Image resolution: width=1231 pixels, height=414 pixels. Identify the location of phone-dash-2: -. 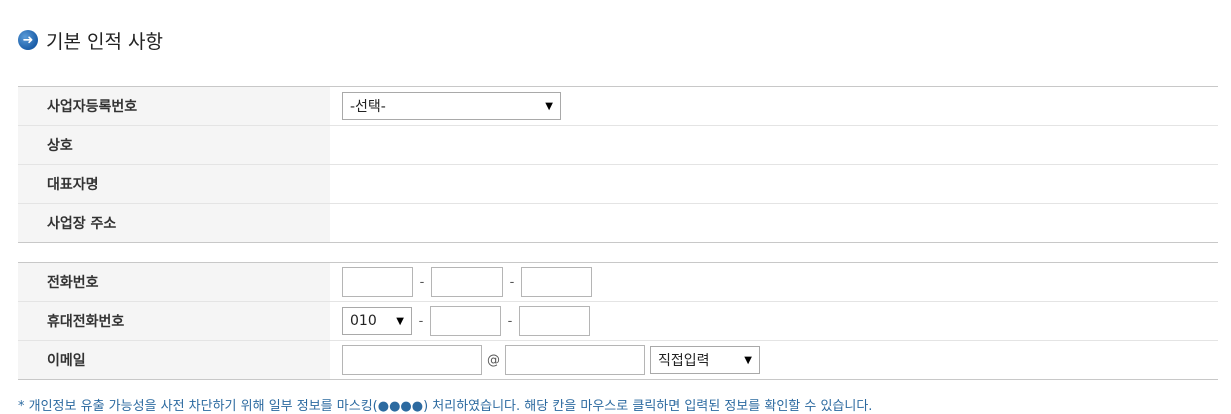
(512, 282).